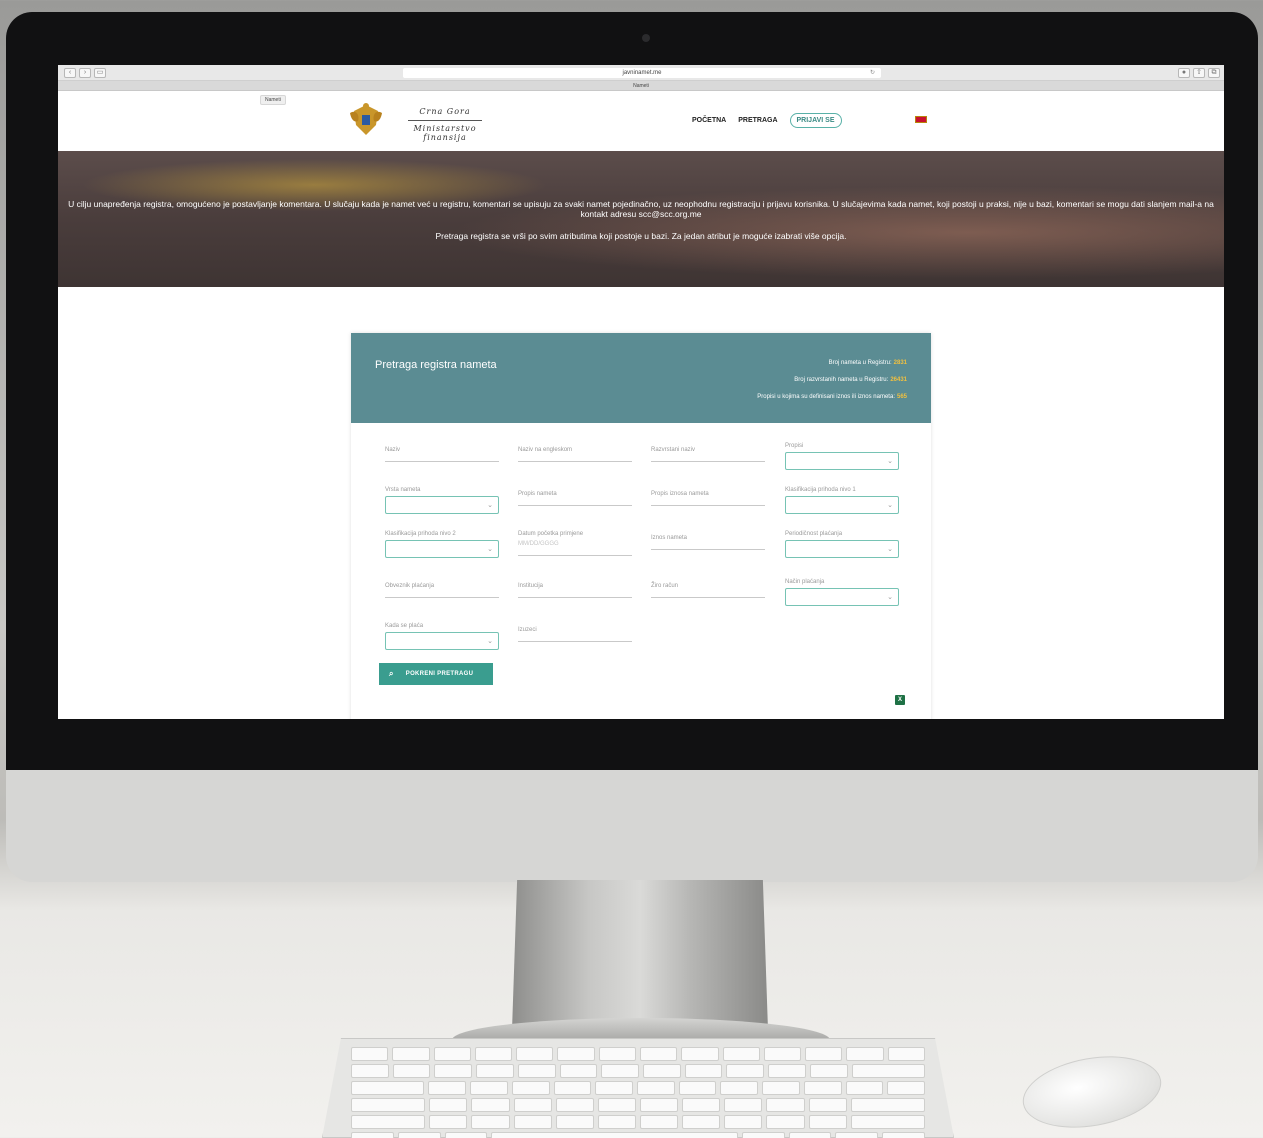 The image size is (1263, 1138). Describe the element at coordinates (708, 542) in the screenshot. I see `iznos-field: Iznos nameta` at that location.